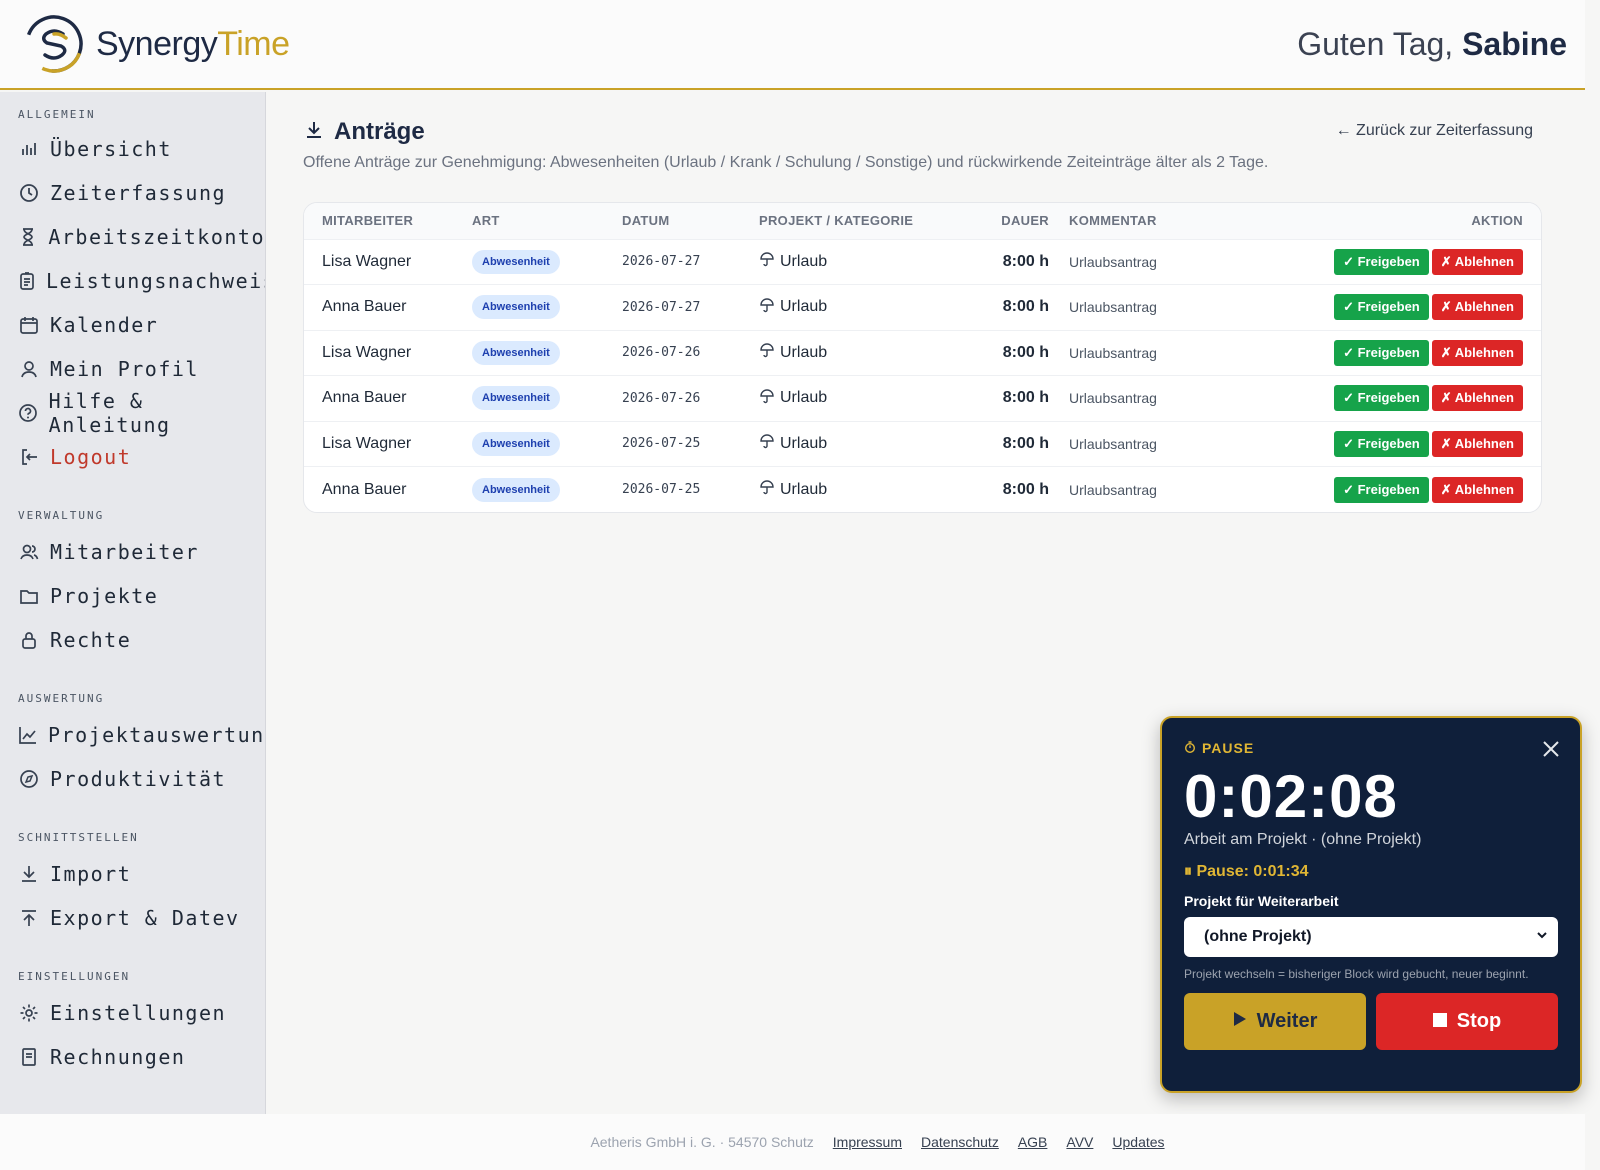 The image size is (1600, 1170). I want to click on timer-description: Arbeit am Projekt · (ohne Projekt), so click(1303, 839).